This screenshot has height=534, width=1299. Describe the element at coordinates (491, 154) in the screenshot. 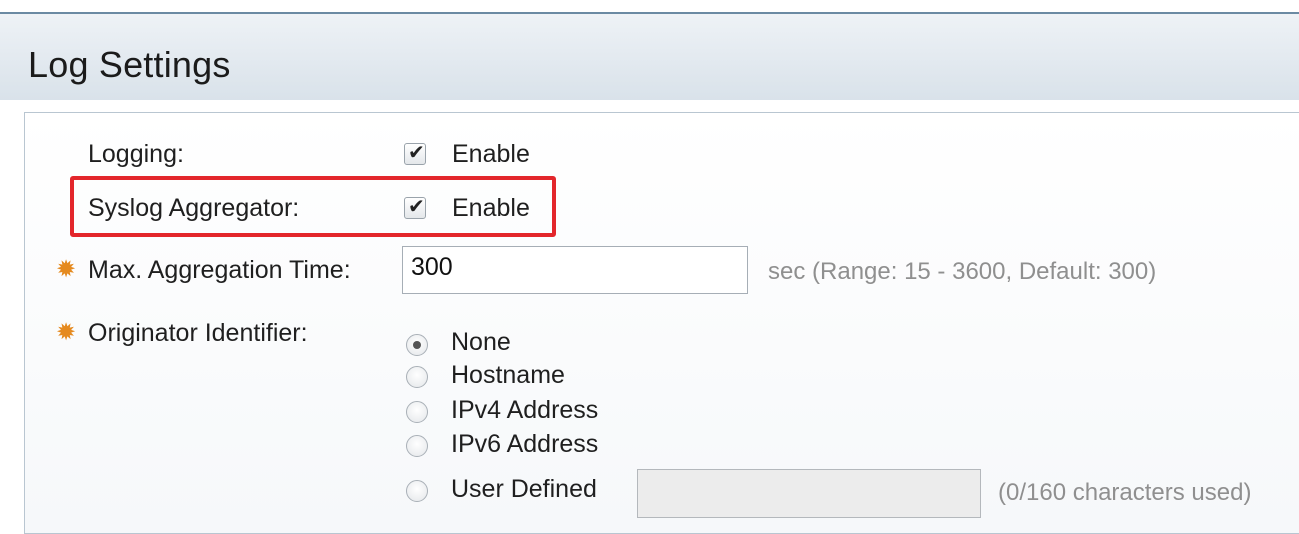

I see `logging-enable-label: Enable` at that location.